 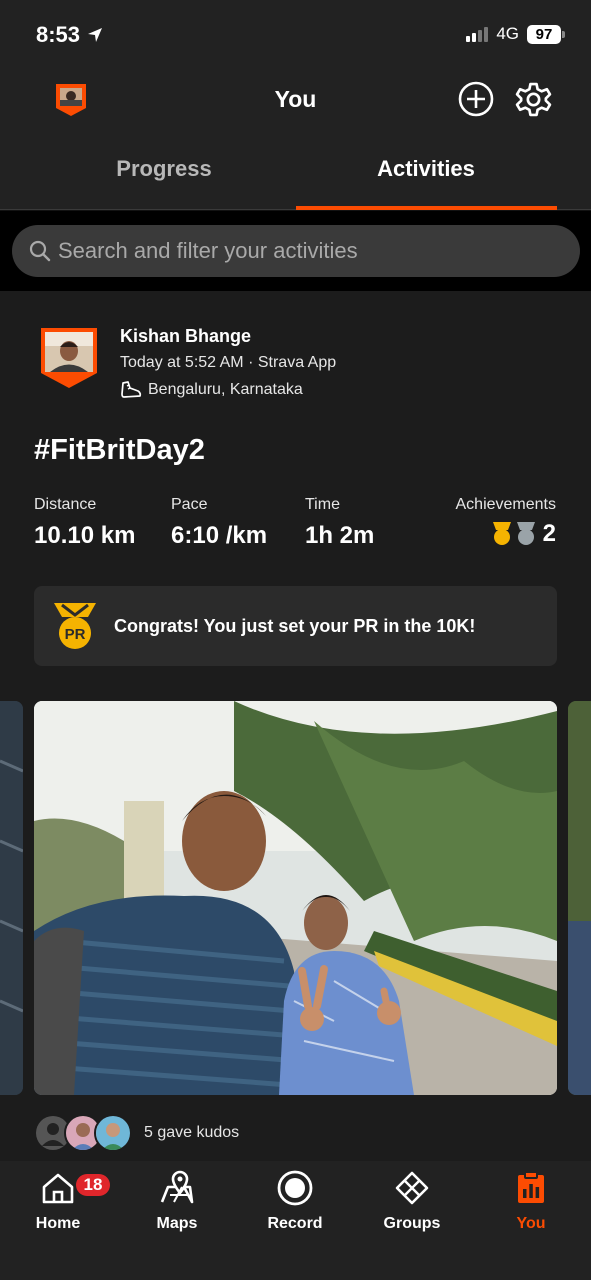 I want to click on kudos-row: 5 gave kudos, so click(x=136, y=1133).